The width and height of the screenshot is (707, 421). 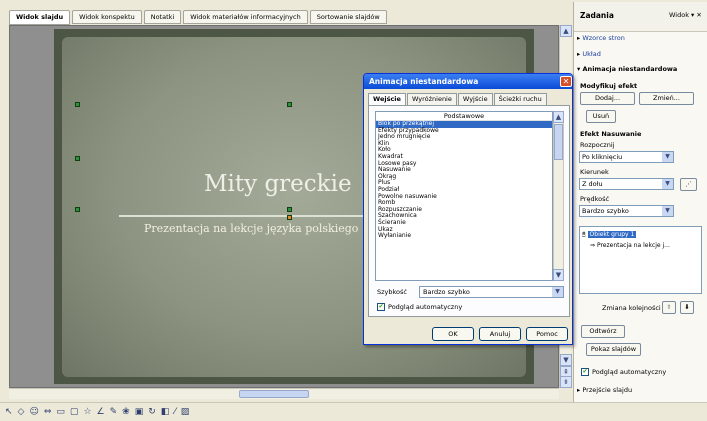 I want to click on star-icon: ☆, so click(x=87, y=412).